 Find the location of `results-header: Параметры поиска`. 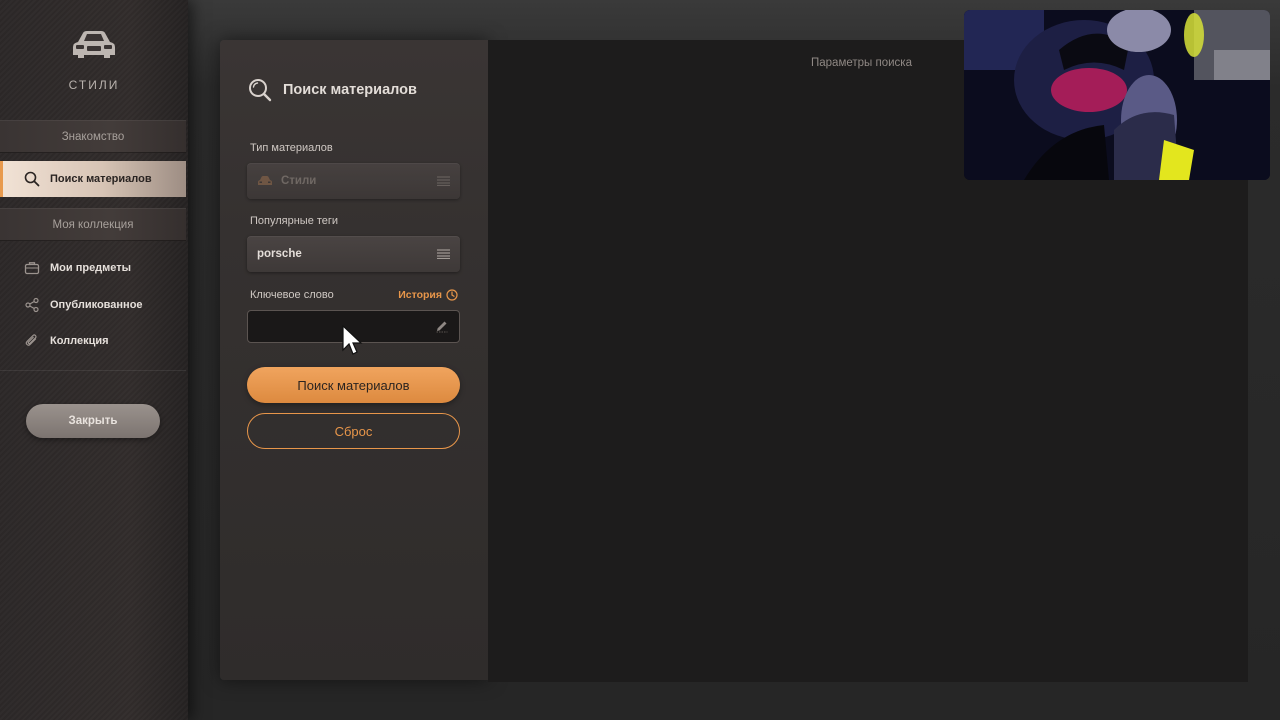

results-header: Параметры поиска is located at coordinates (861, 63).